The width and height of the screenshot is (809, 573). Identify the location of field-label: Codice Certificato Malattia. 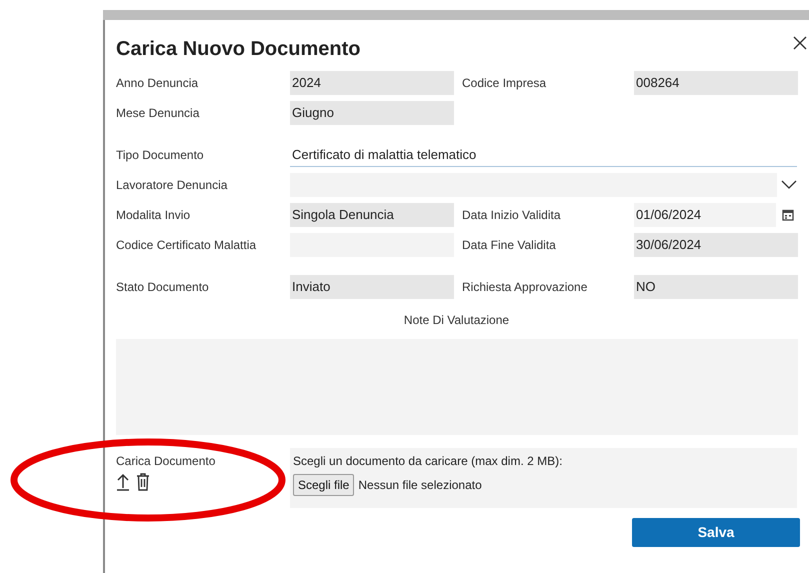
(187, 245).